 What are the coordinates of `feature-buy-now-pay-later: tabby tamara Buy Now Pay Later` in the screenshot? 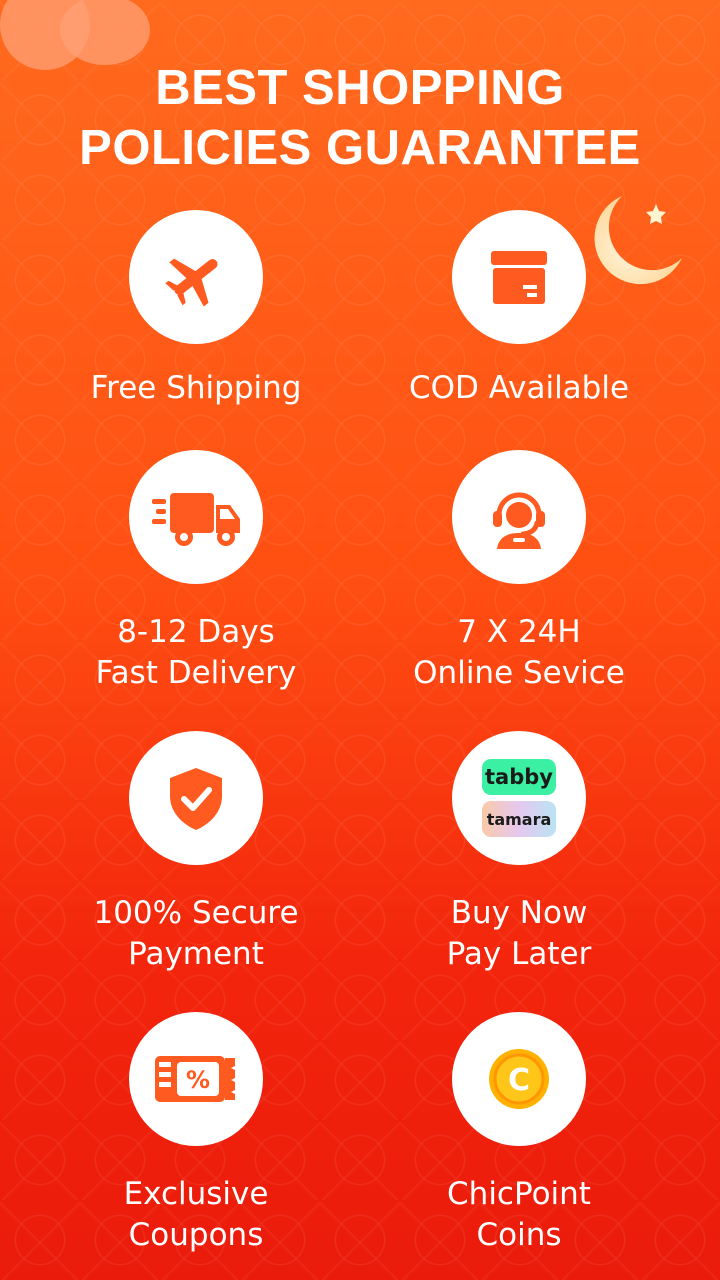 It's located at (519, 853).